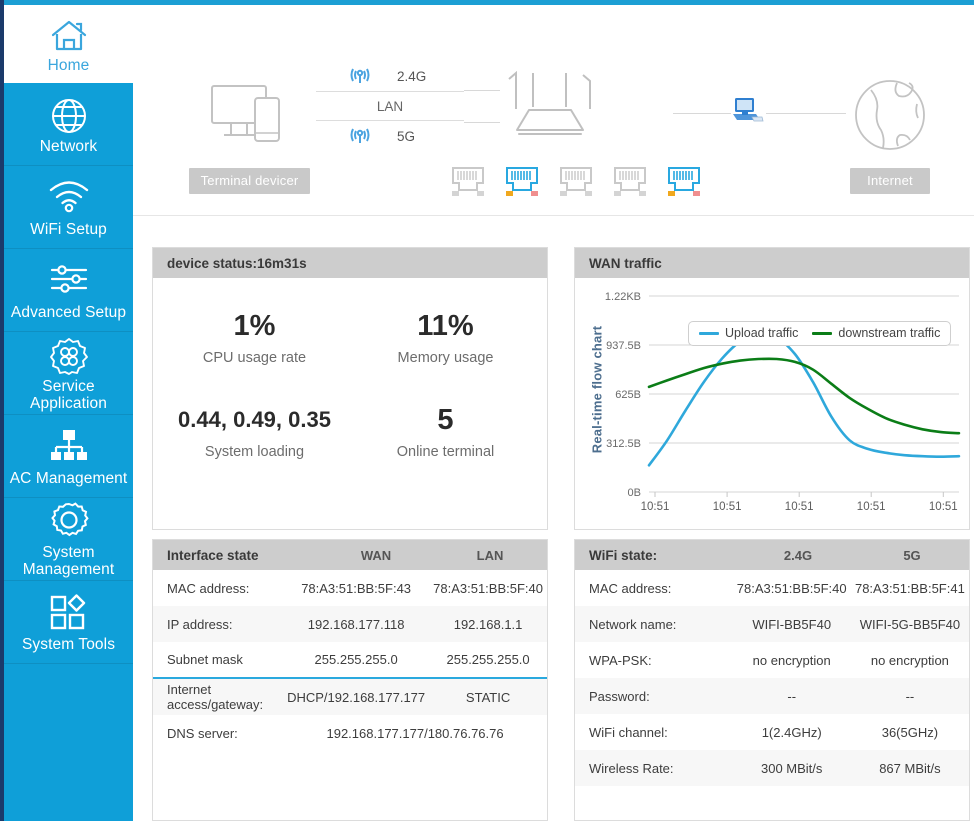  Describe the element at coordinates (791, 660) in the screenshot. I see `row-value-24g: no encryption` at that location.